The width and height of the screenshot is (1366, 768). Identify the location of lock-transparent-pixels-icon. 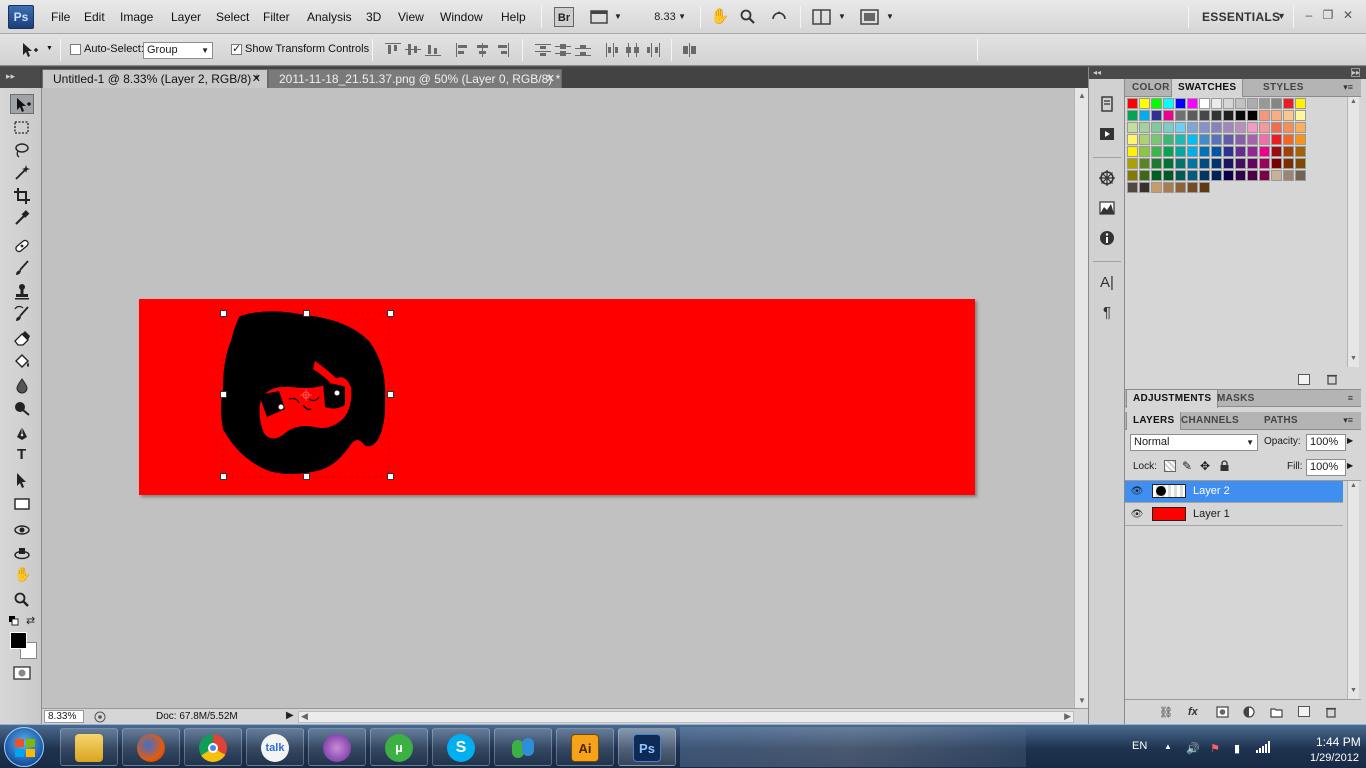
(1170, 466).